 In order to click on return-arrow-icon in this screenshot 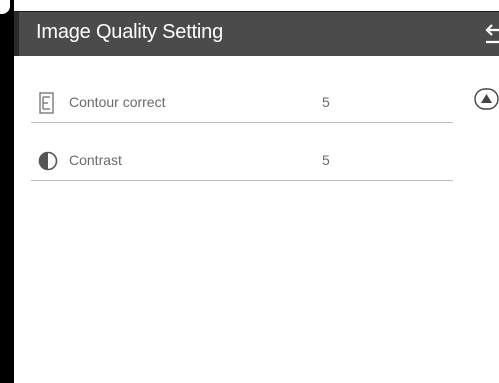, I will do `click(492, 34)`.